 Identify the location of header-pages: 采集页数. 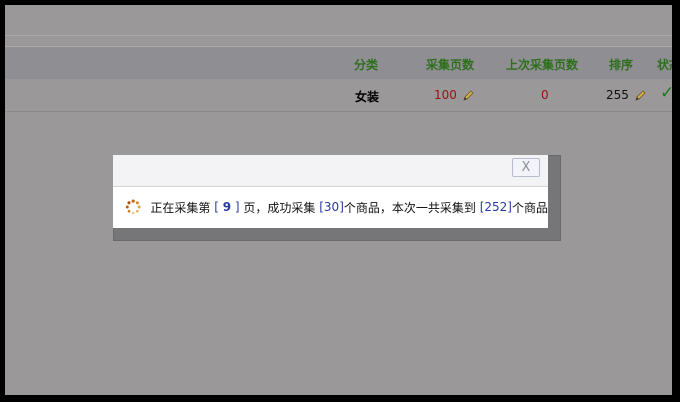
(450, 65).